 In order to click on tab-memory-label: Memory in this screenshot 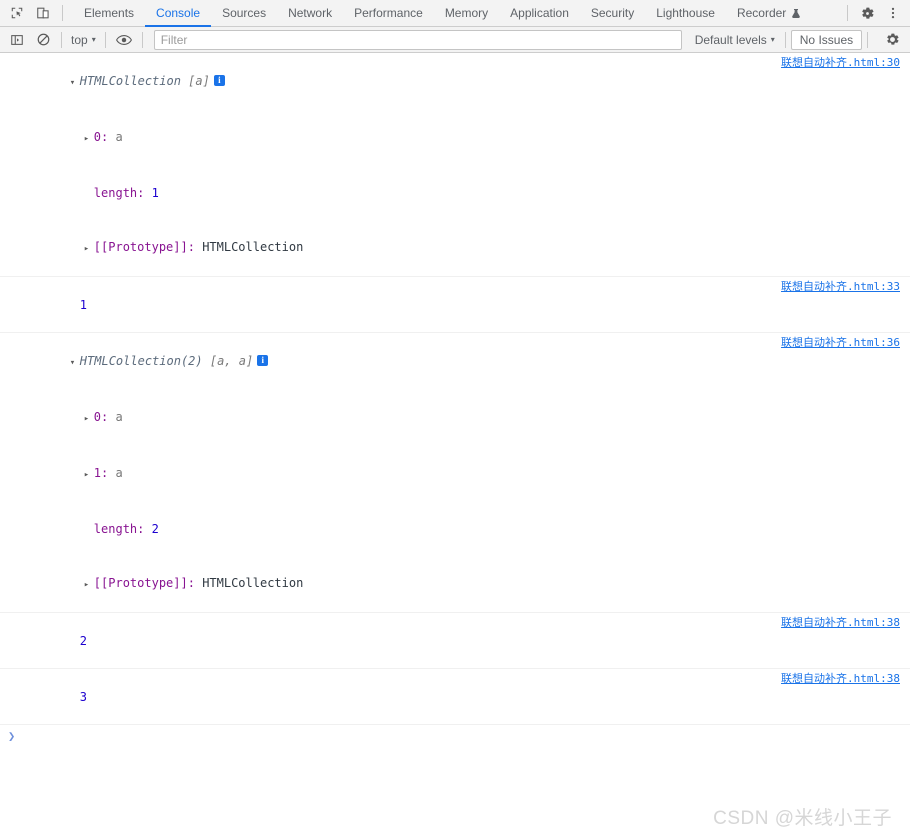, I will do `click(466, 13)`.